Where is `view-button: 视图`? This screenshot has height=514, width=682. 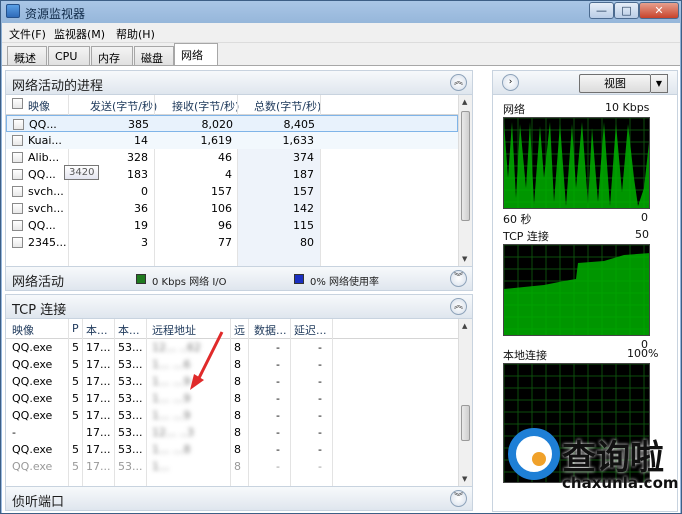
view-button: 视图 is located at coordinates (615, 83).